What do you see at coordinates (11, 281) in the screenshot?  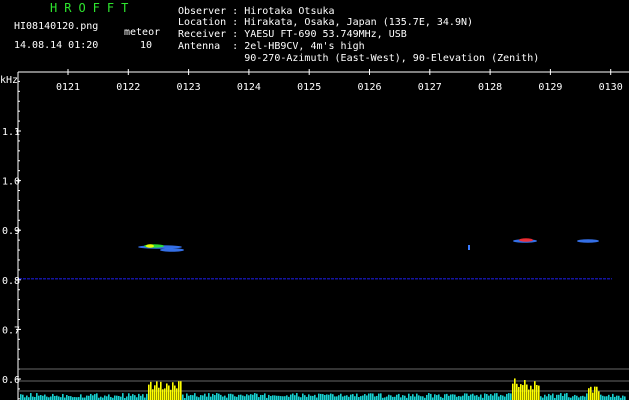 I see `freq-tick-label: 0.8` at bounding box center [11, 281].